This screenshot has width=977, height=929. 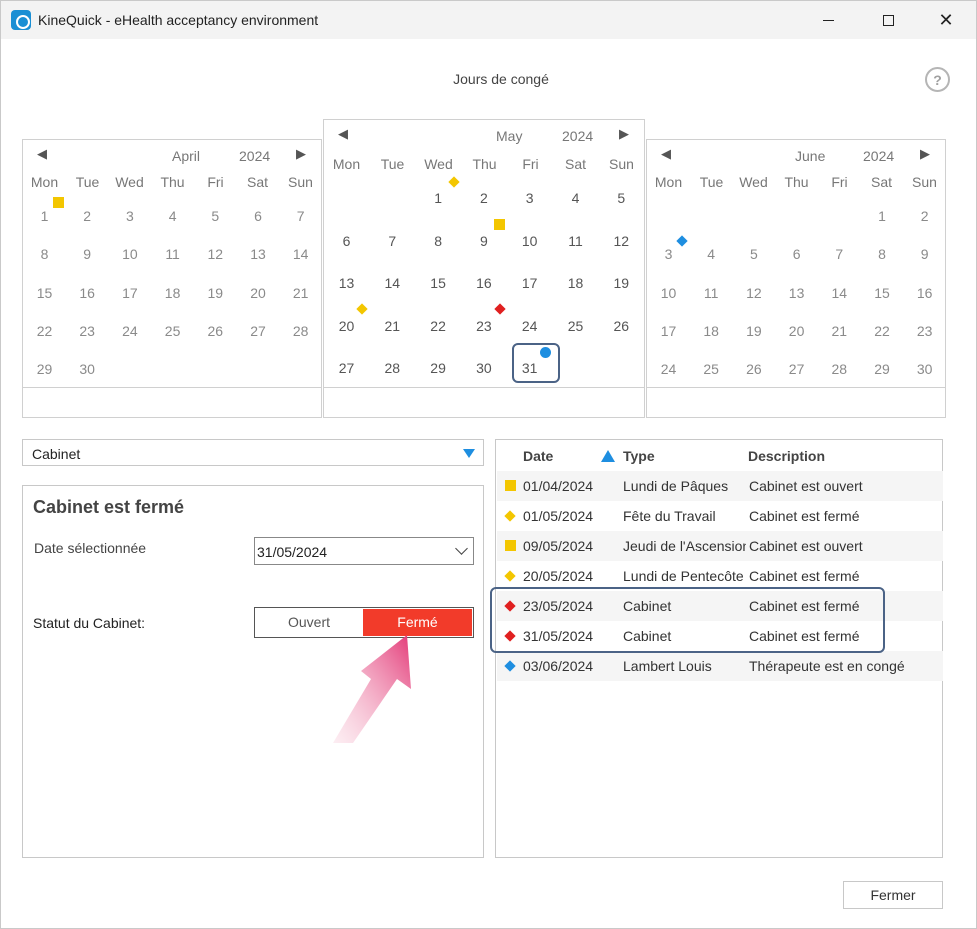 I want to click on column-header-description: Description, so click(x=786, y=456).